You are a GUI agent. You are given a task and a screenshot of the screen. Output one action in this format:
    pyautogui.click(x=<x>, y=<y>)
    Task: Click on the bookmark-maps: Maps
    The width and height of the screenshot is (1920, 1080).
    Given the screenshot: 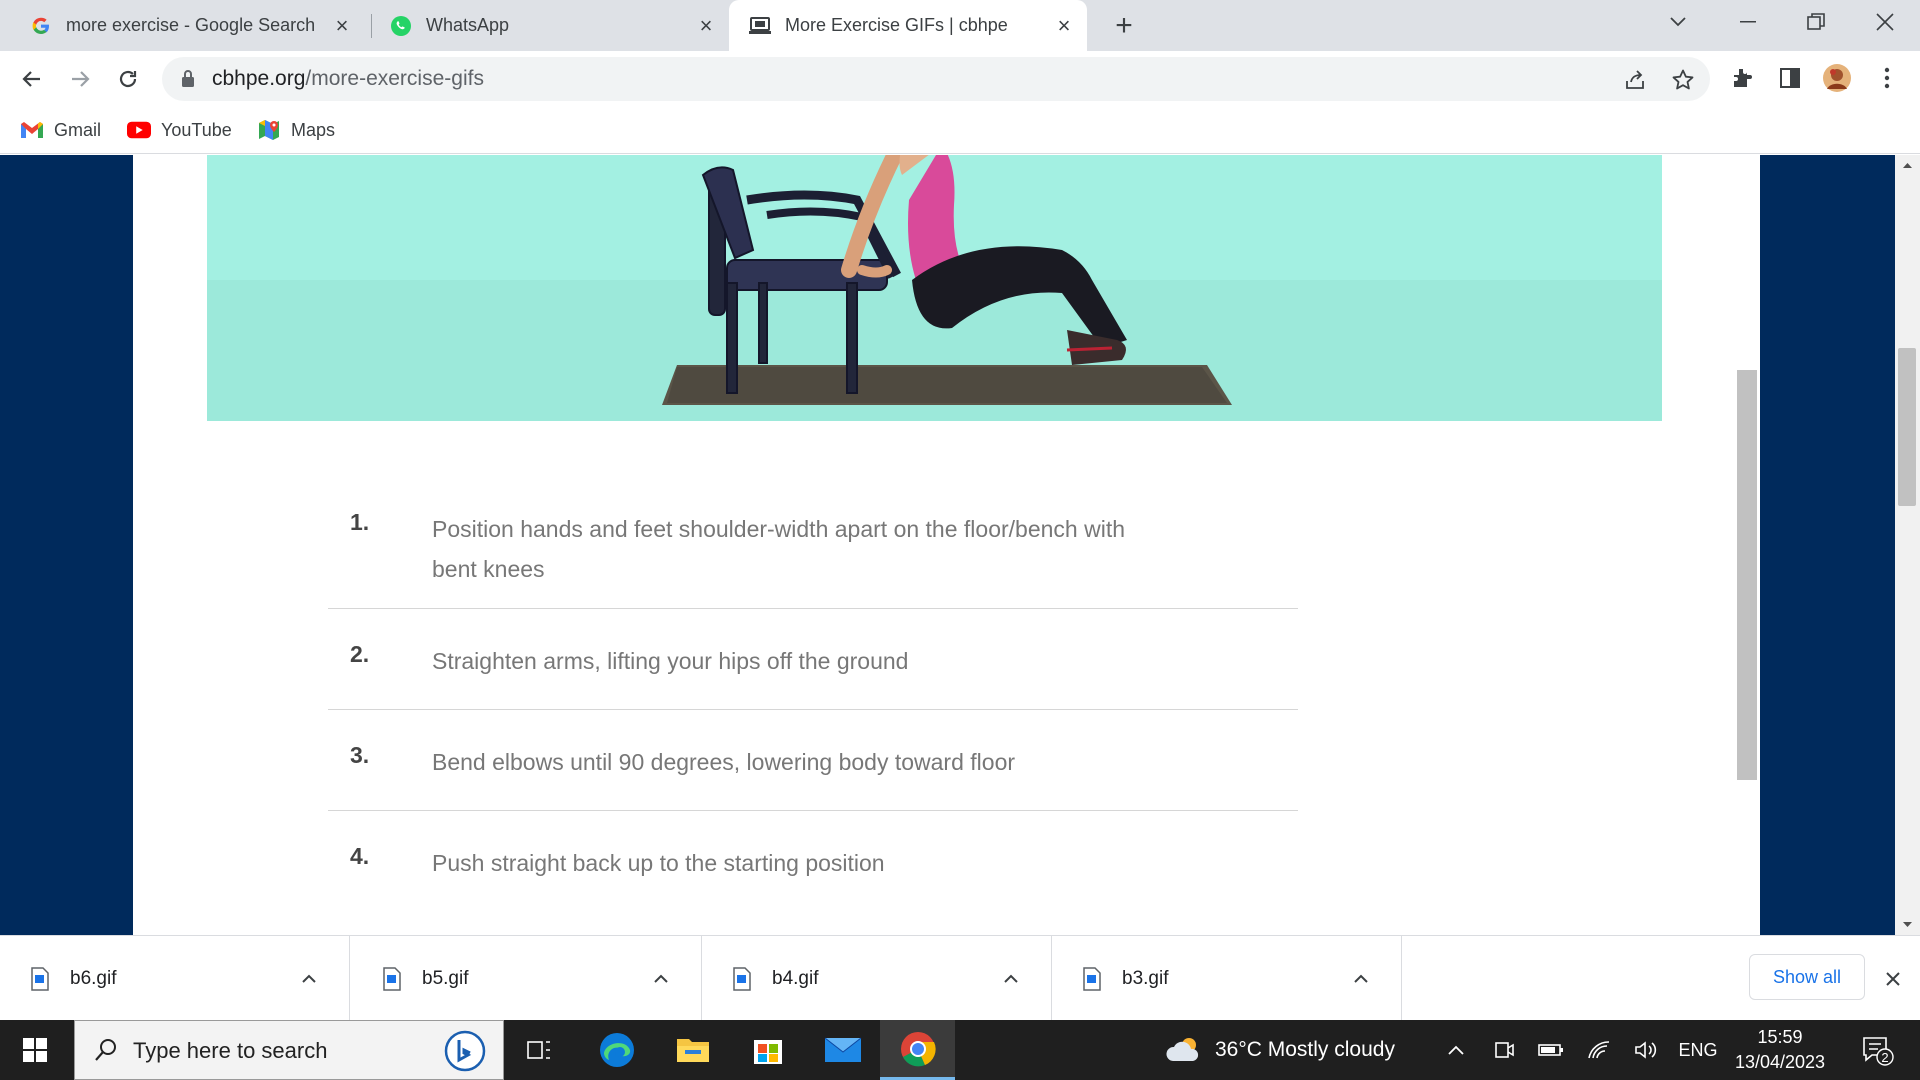 What is the action you would take?
    pyautogui.click(x=296, y=130)
    